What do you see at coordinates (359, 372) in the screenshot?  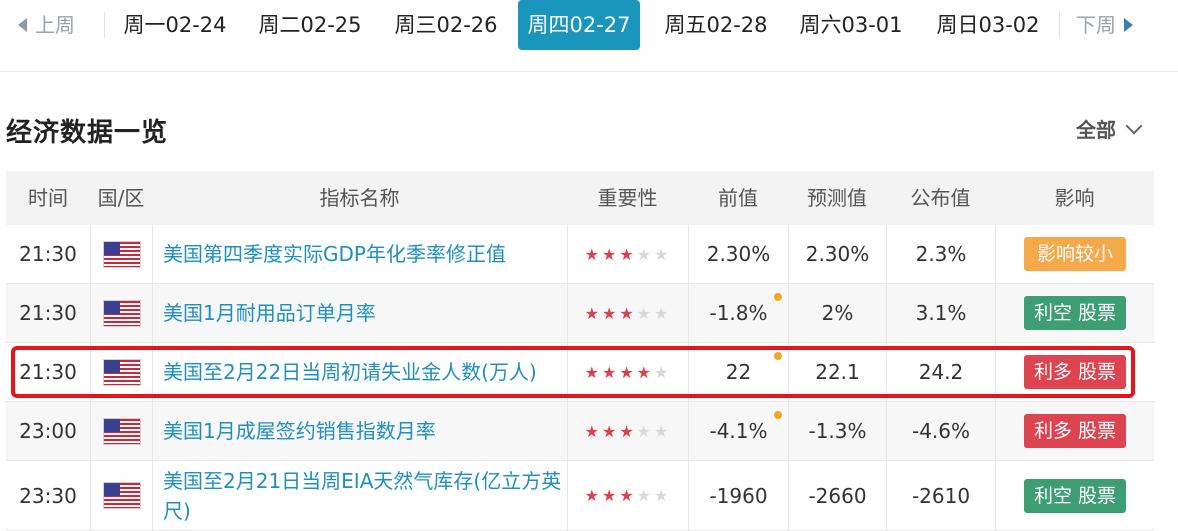 I see `indicator-name-link: 美国至2月22日当周初请失业金人数(万人)` at bounding box center [359, 372].